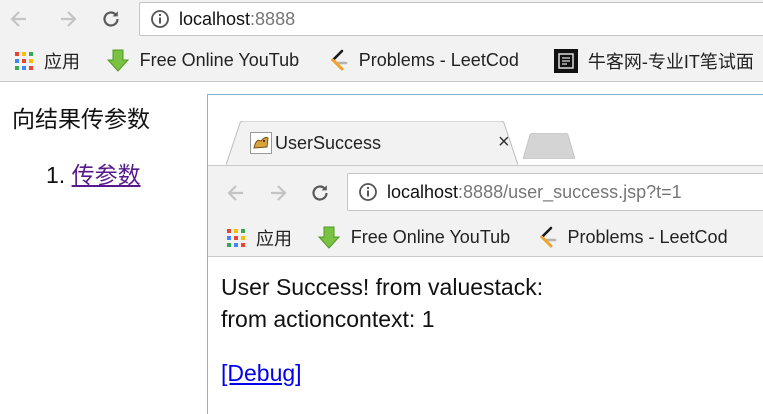  Describe the element at coordinates (549, 146) in the screenshot. I see `new-tab-button` at that location.